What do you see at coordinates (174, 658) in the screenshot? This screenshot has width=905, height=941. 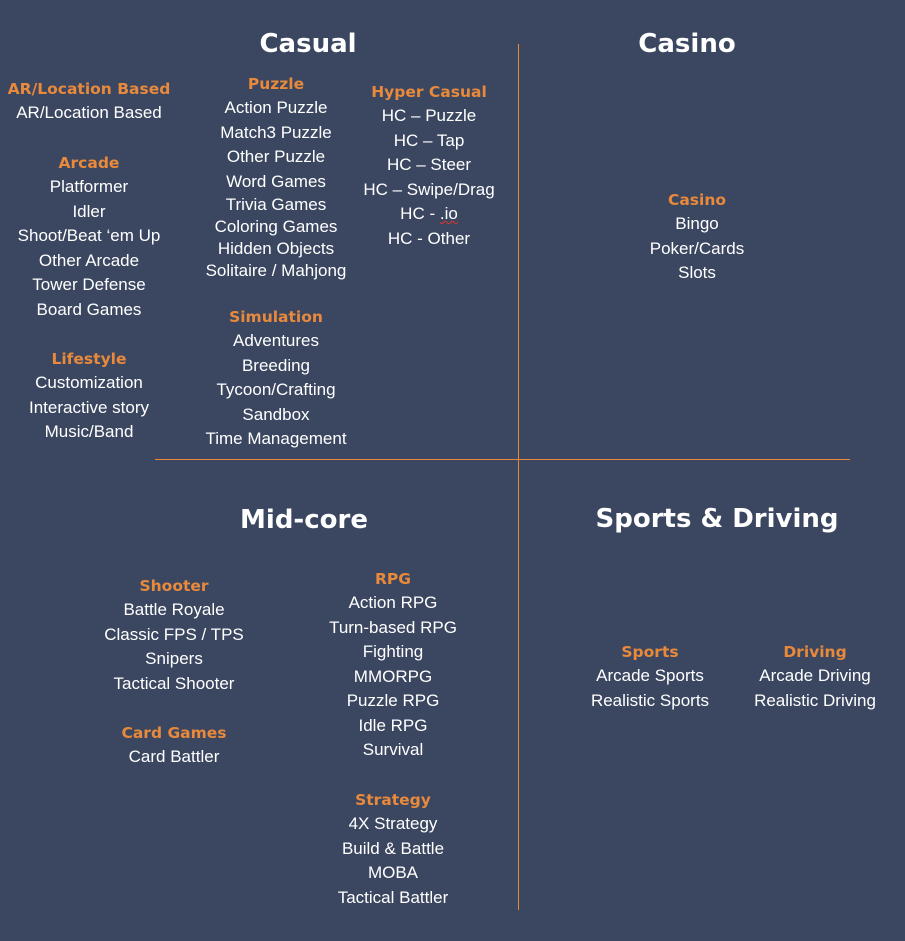 I see `list-item: Snipers` at bounding box center [174, 658].